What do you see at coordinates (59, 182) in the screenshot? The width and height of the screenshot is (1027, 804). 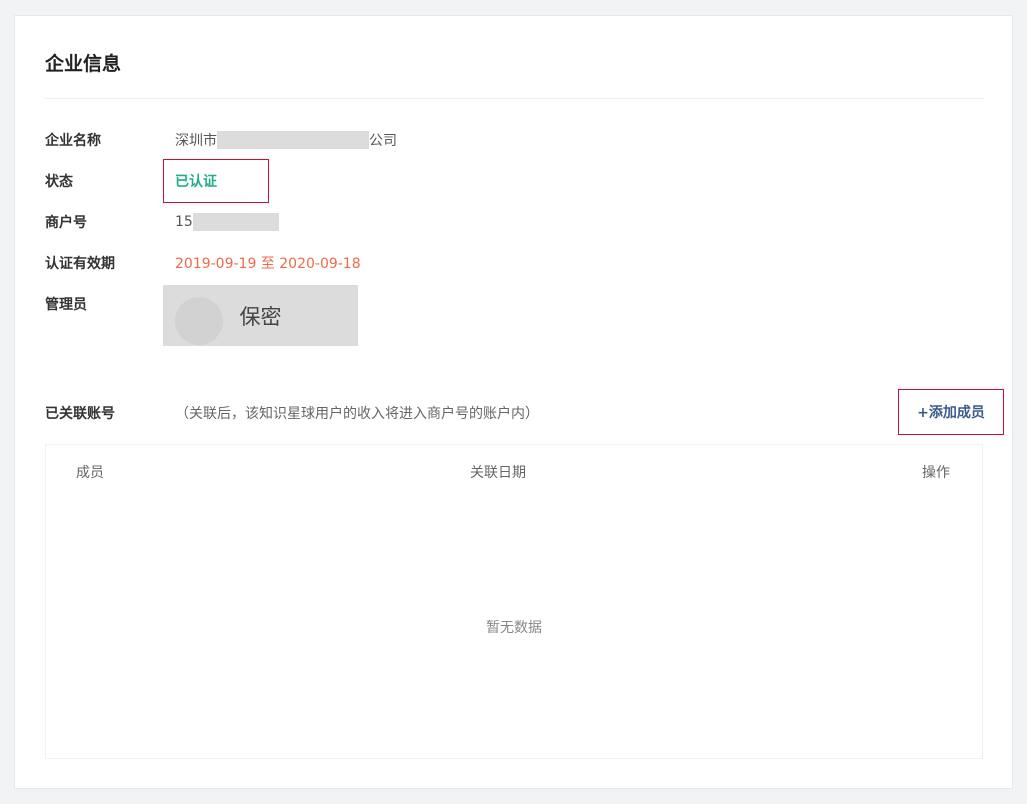 I see `status-label: 状态` at bounding box center [59, 182].